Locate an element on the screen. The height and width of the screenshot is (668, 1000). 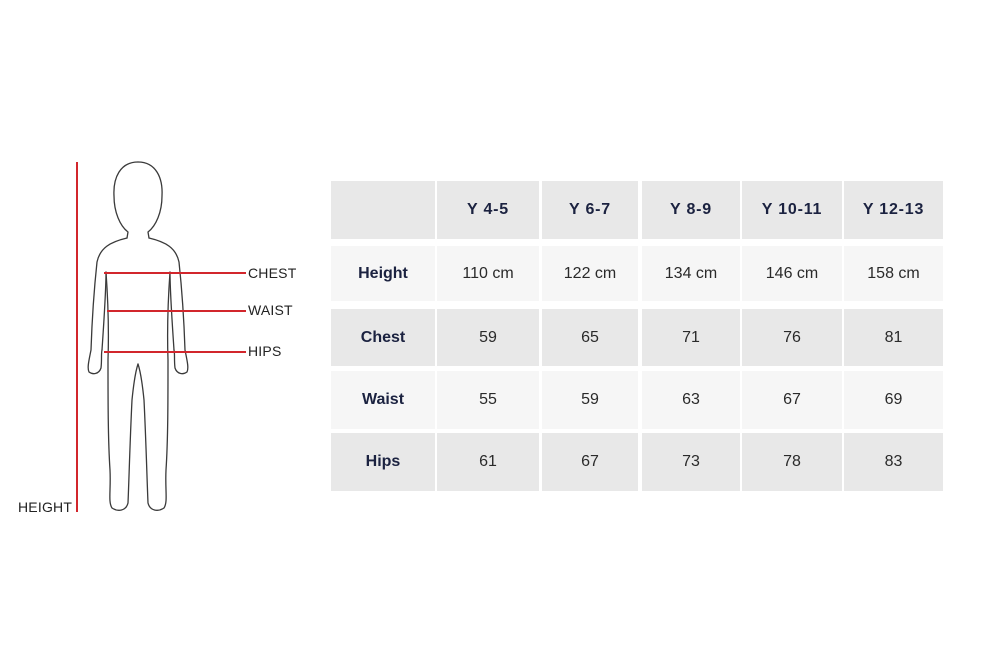
table-cell: 69 is located at coordinates (893, 400).